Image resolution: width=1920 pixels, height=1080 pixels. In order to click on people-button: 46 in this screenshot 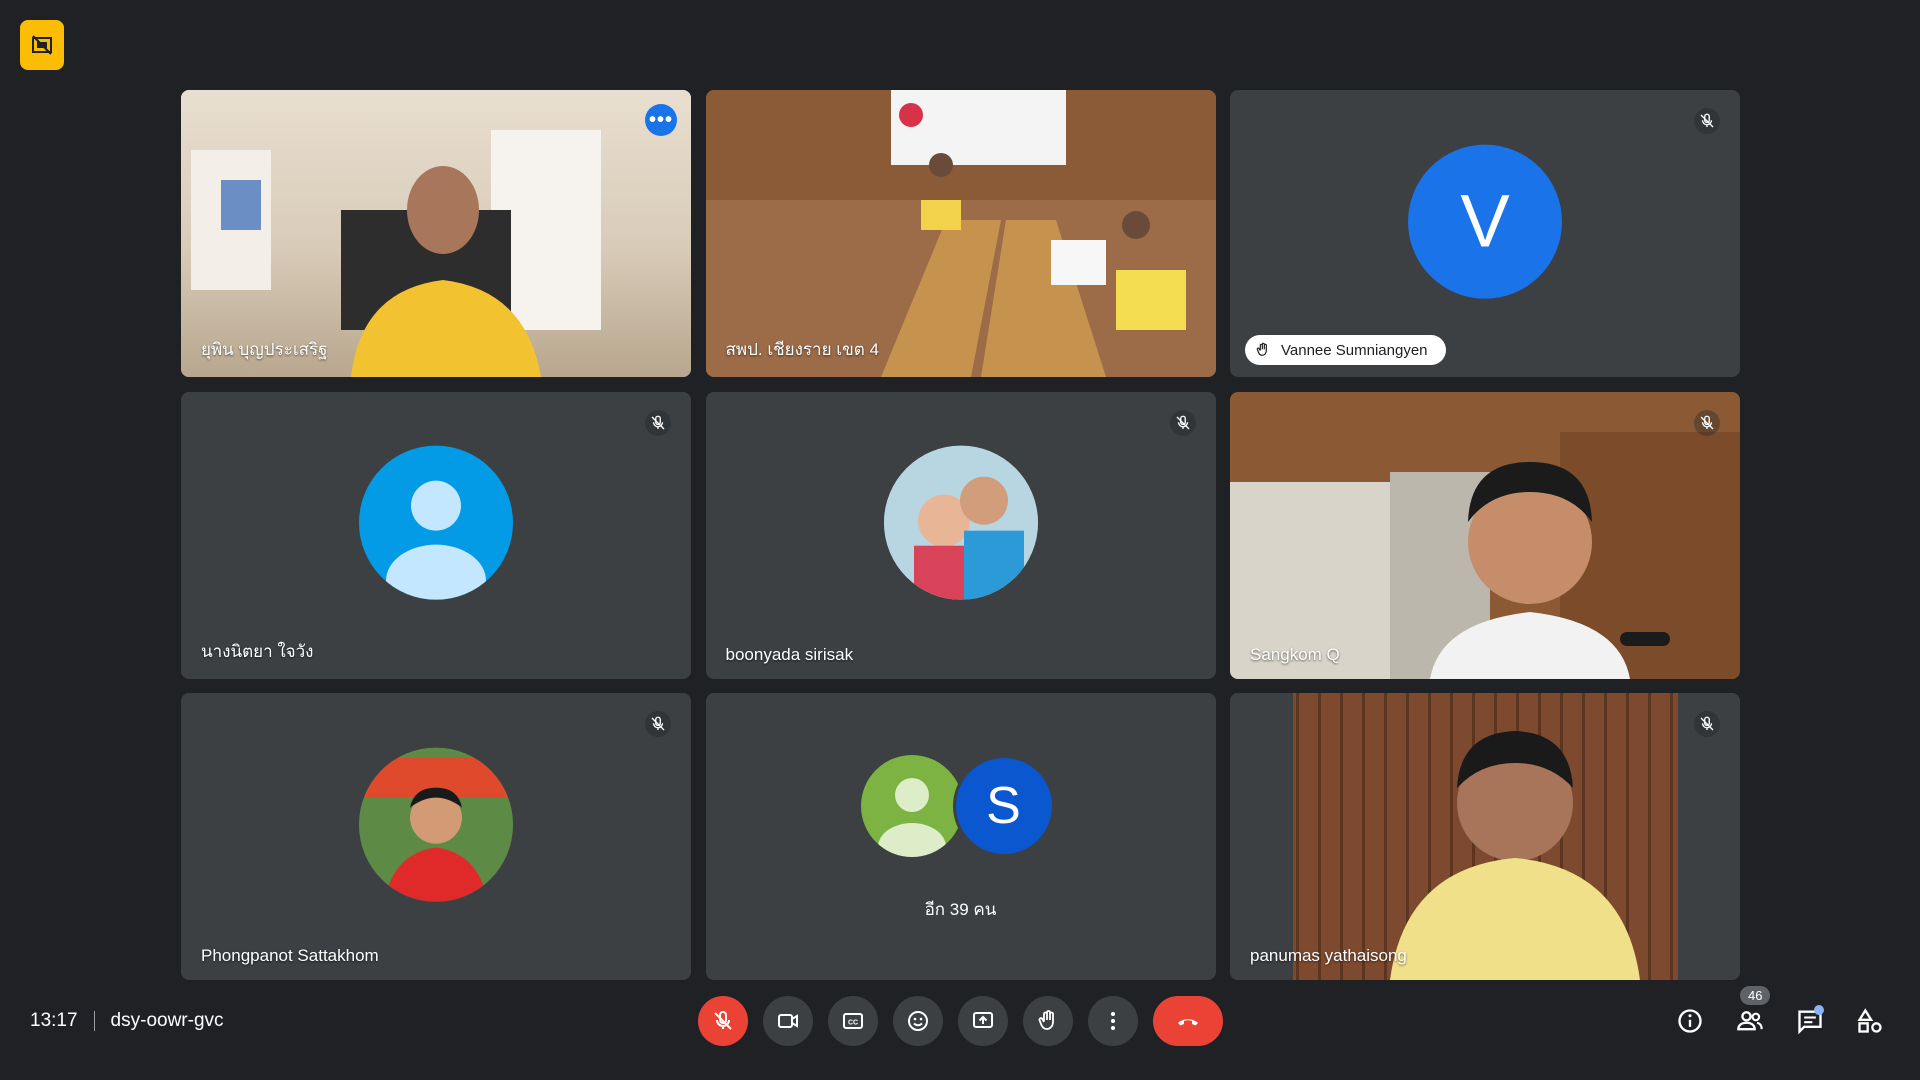, I will do `click(1750, 1016)`.